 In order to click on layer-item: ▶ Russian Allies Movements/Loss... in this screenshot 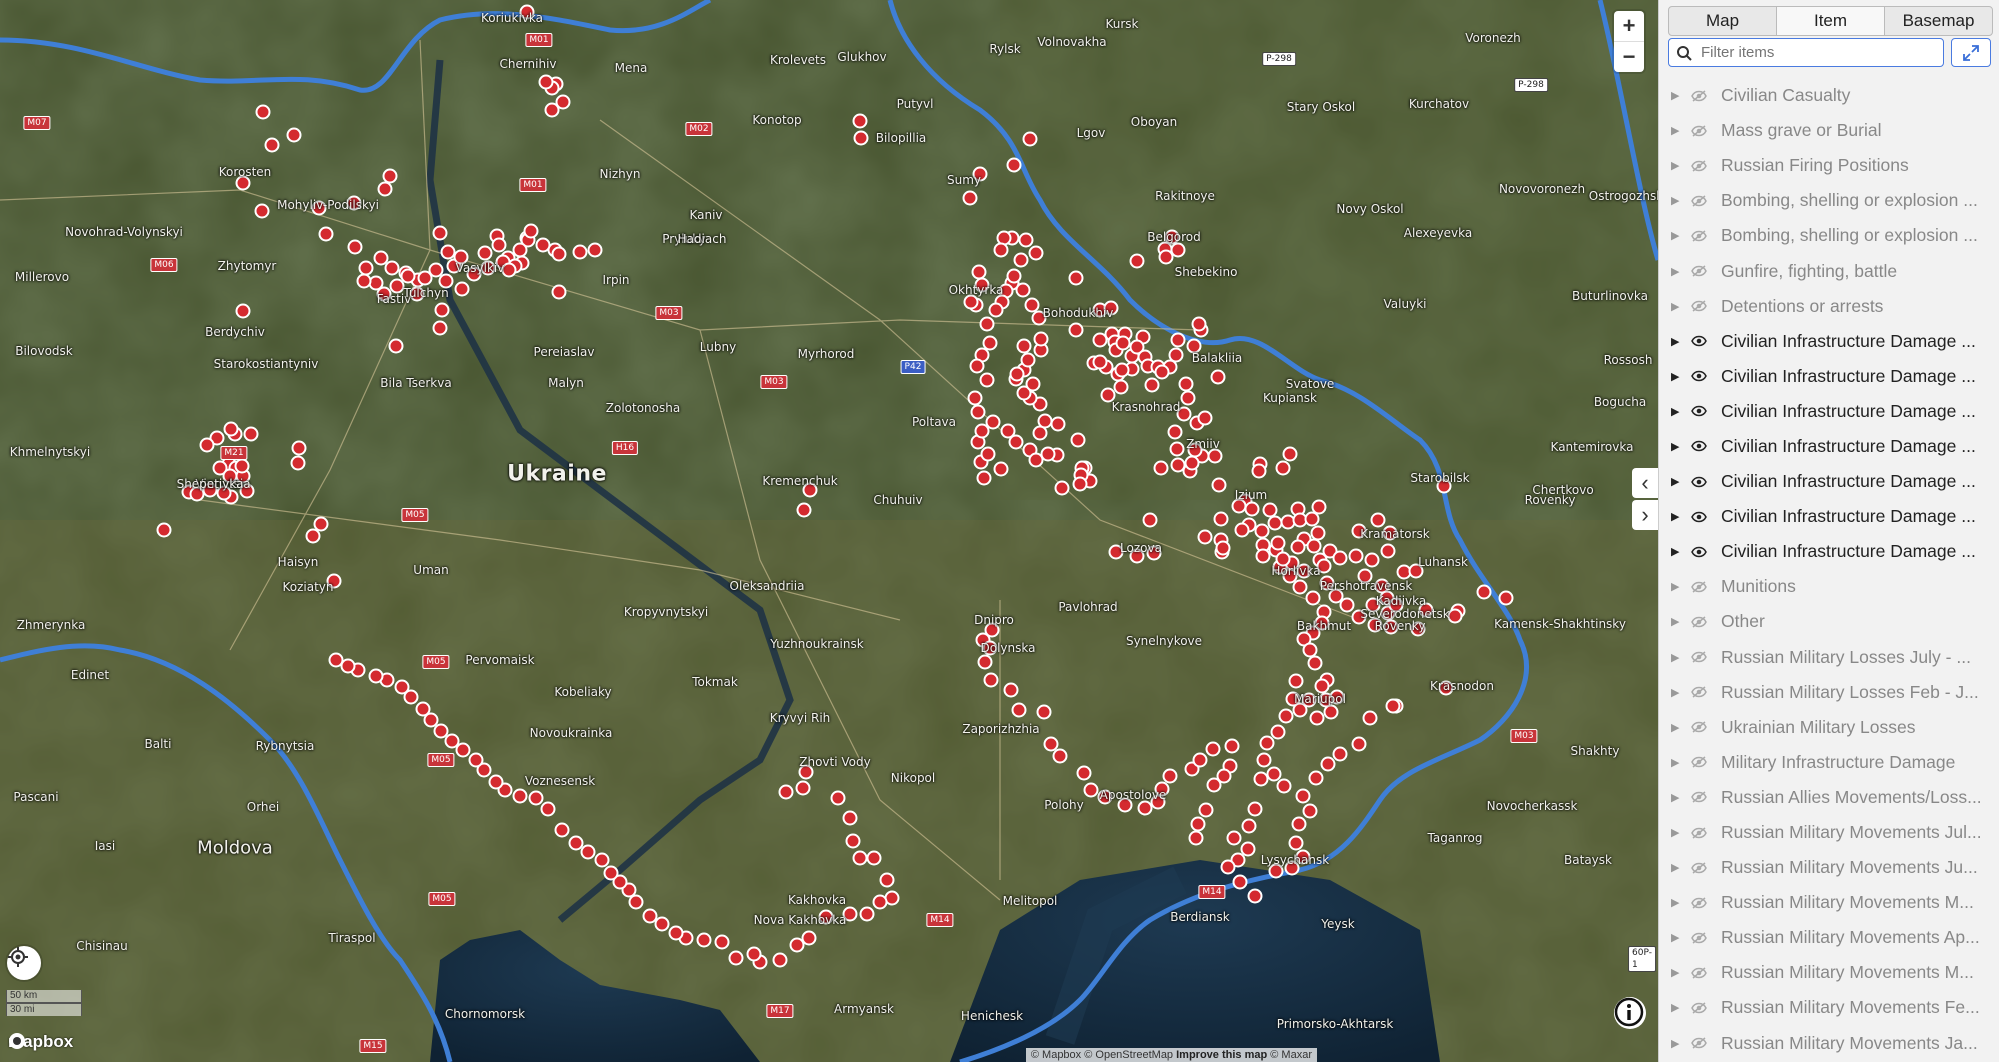, I will do `click(1829, 797)`.